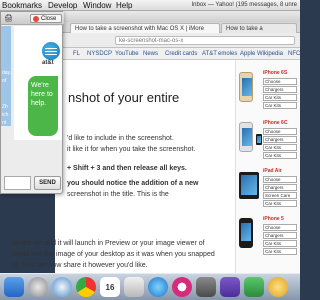 The image size is (320, 300). Describe the element at coordinates (244, 5) in the screenshot. I see `window-title-mail: Inbox — Yahoo! (195 messages, 8 unre` at that location.